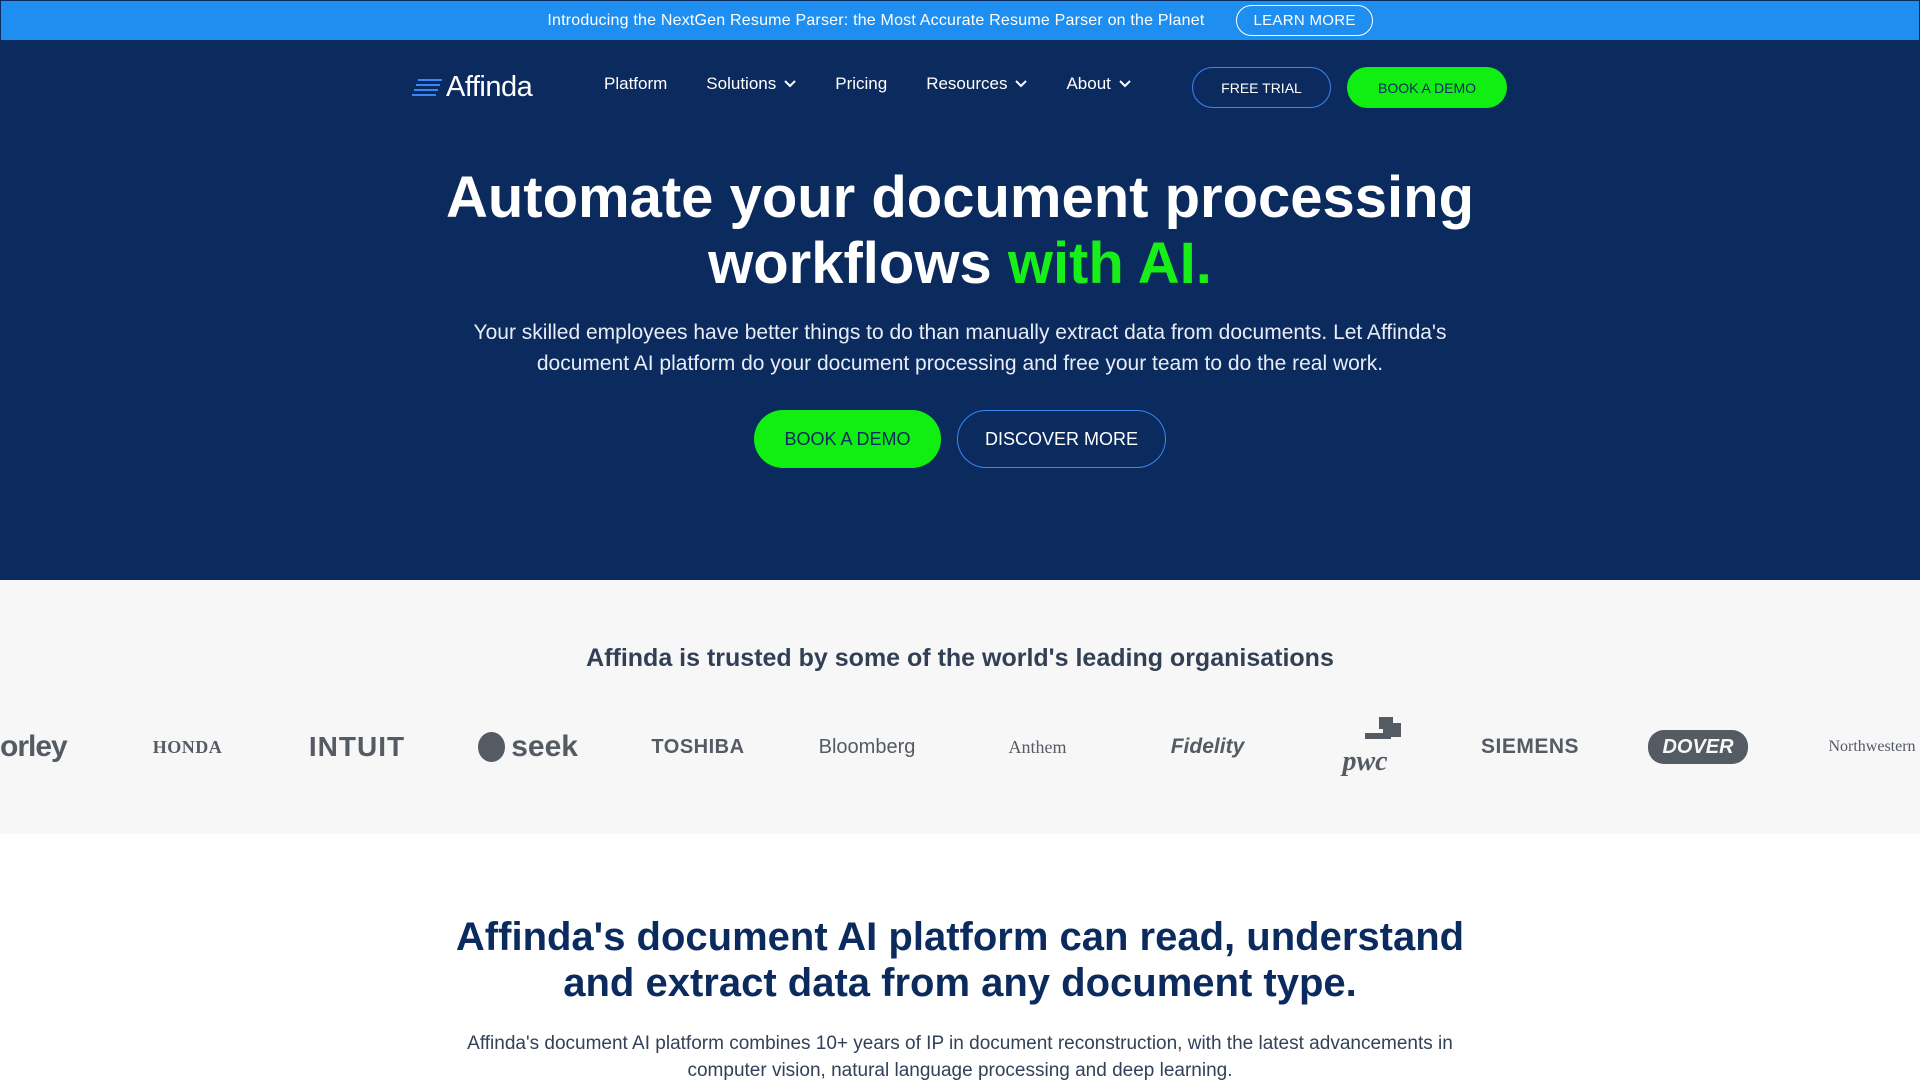 This screenshot has height=1080, width=1920. I want to click on nav-item-label: Platform, so click(636, 83).